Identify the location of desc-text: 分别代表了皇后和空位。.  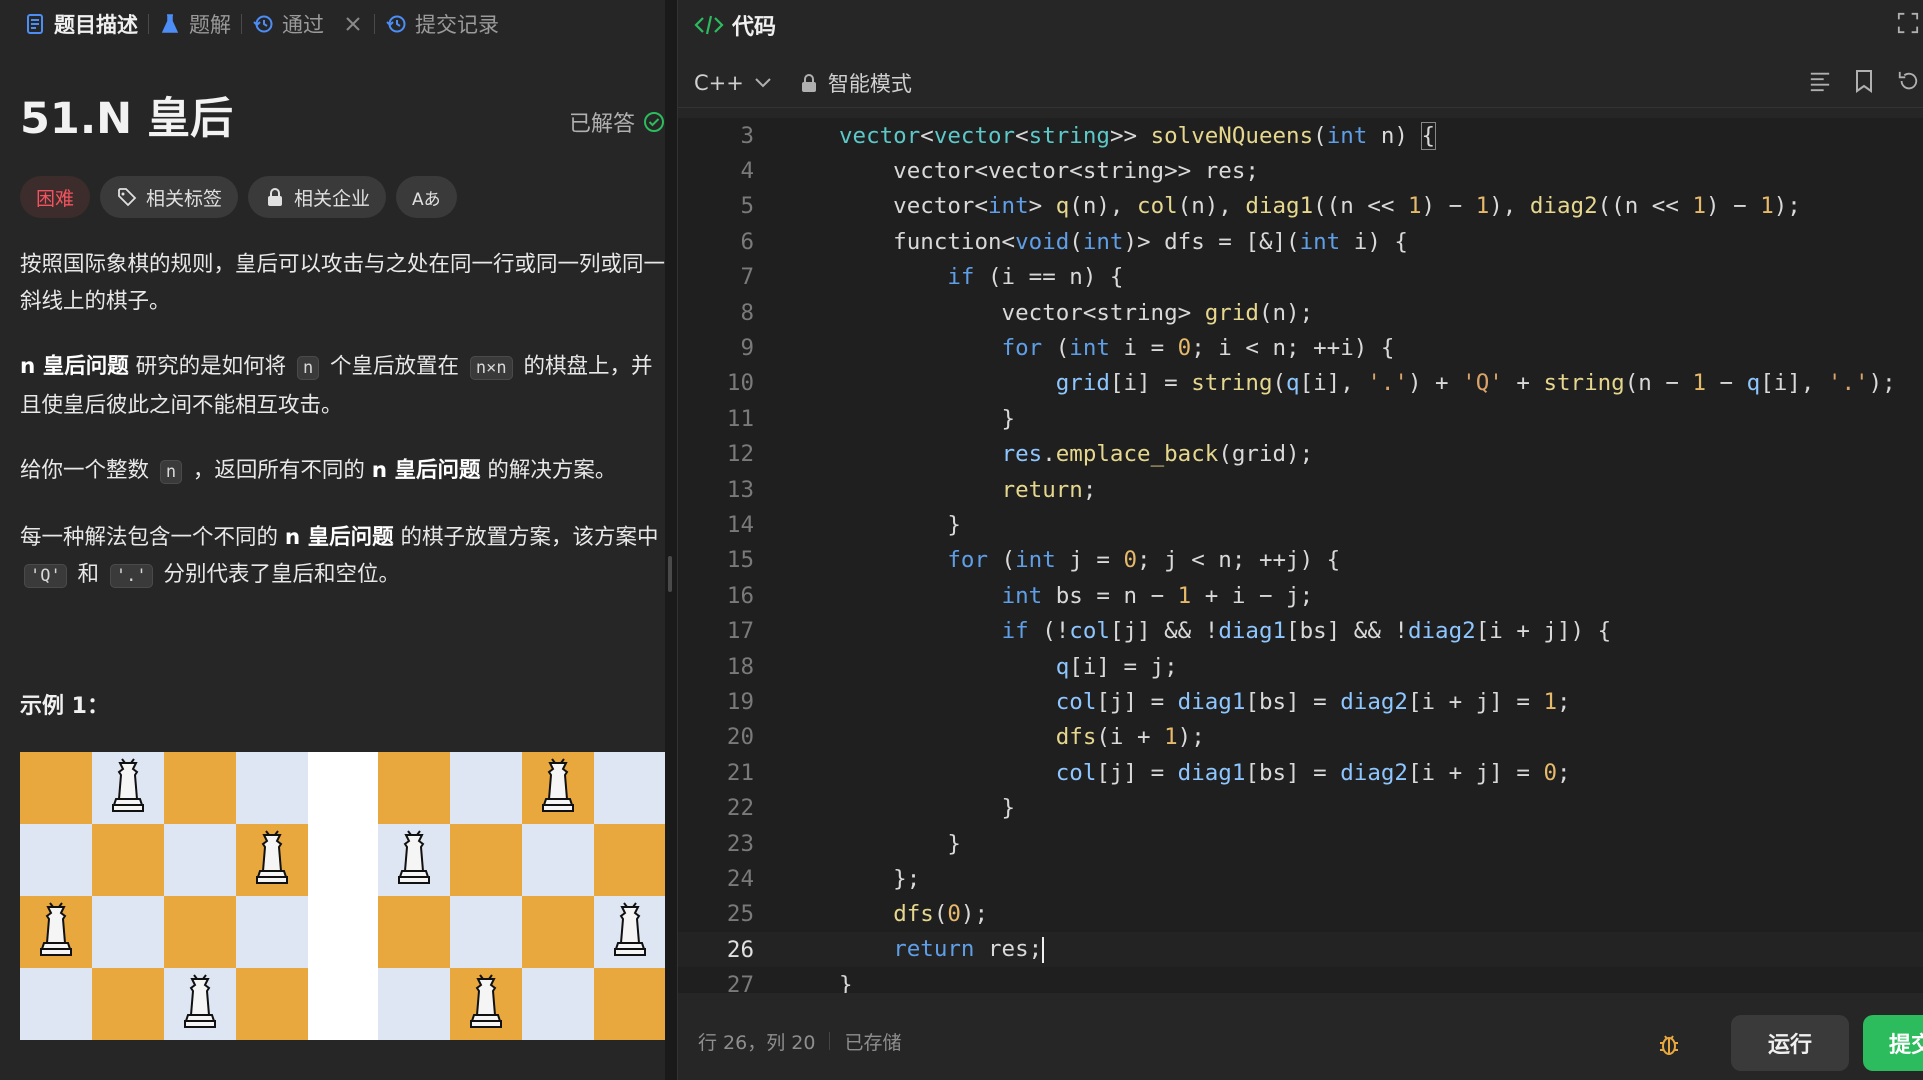
(278, 574).